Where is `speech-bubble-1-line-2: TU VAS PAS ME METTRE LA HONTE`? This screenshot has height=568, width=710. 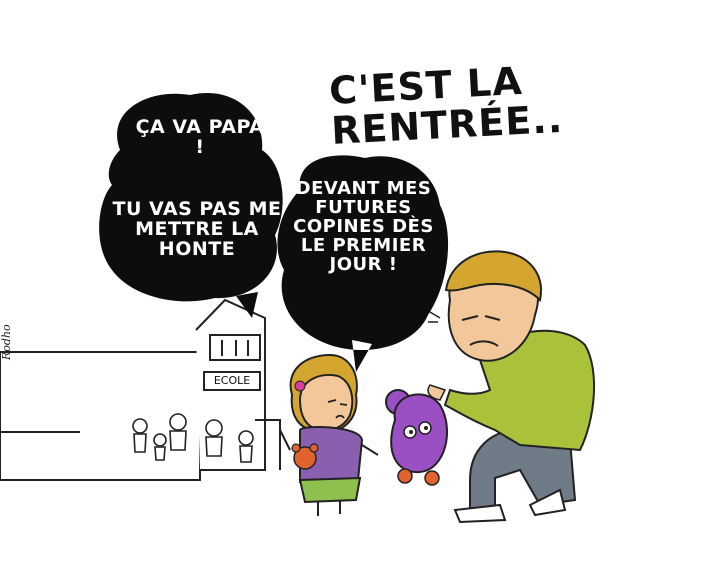
speech-bubble-1-line-2: TU VAS PAS ME METTRE LA HONTE is located at coordinates (197, 229).